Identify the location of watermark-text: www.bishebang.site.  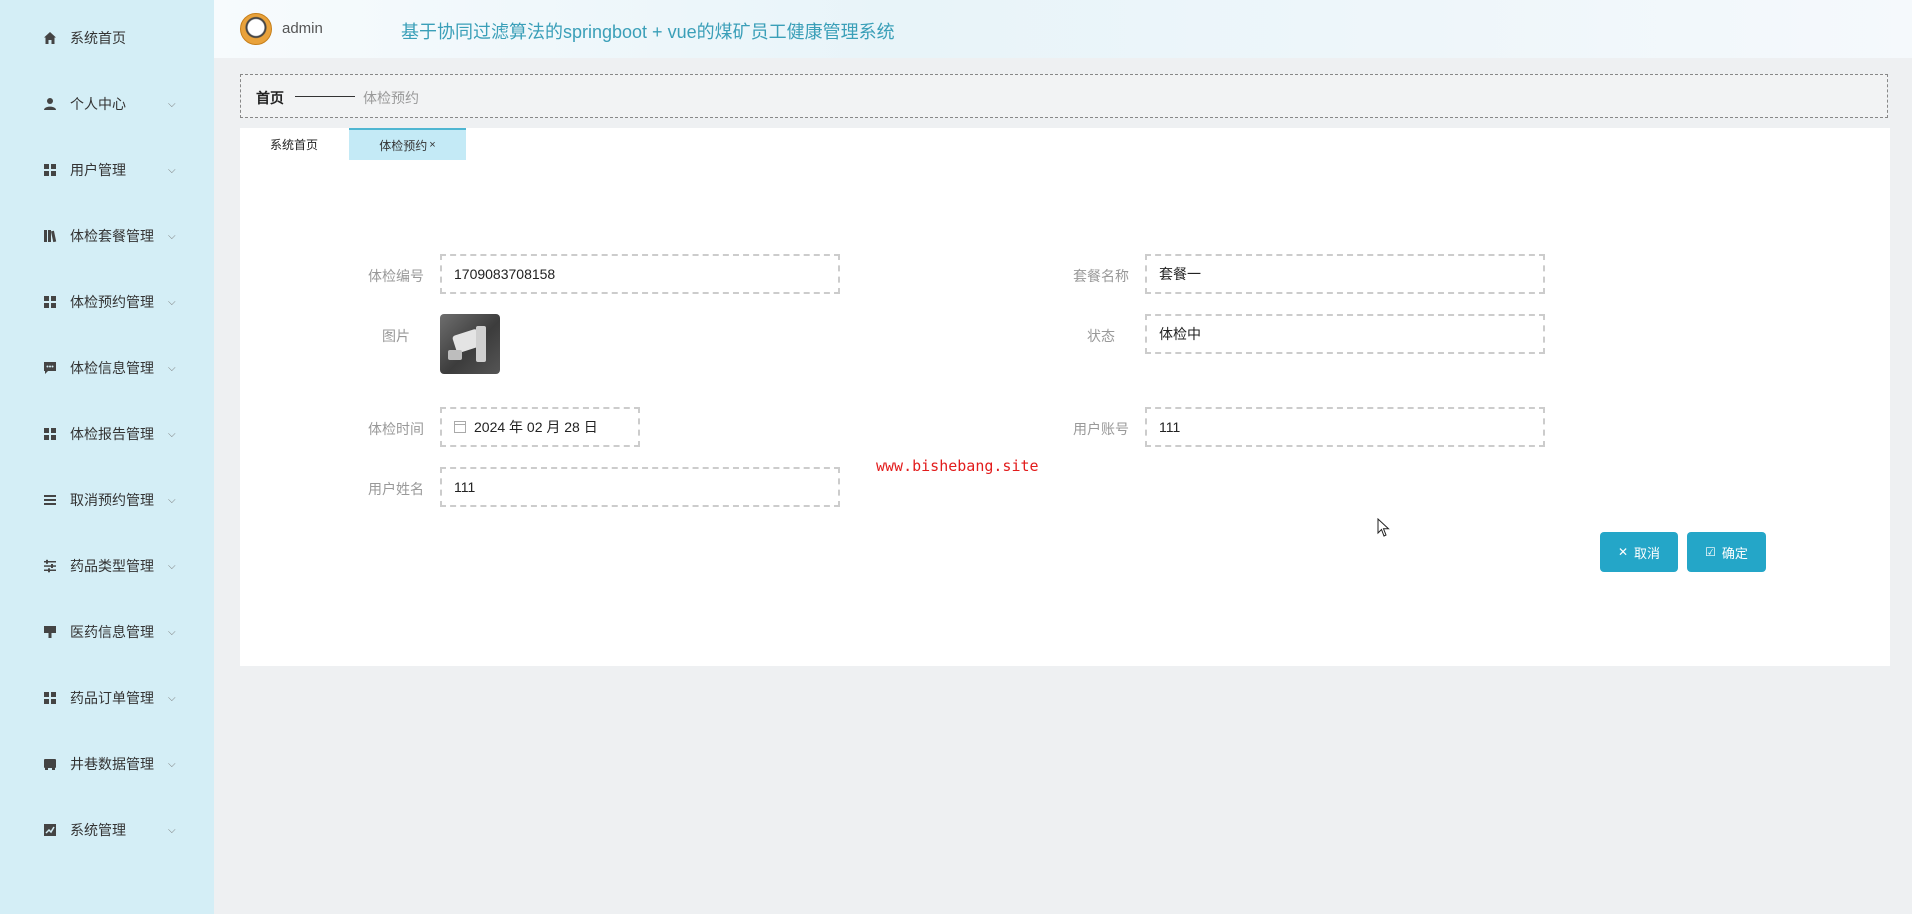
(957, 466).